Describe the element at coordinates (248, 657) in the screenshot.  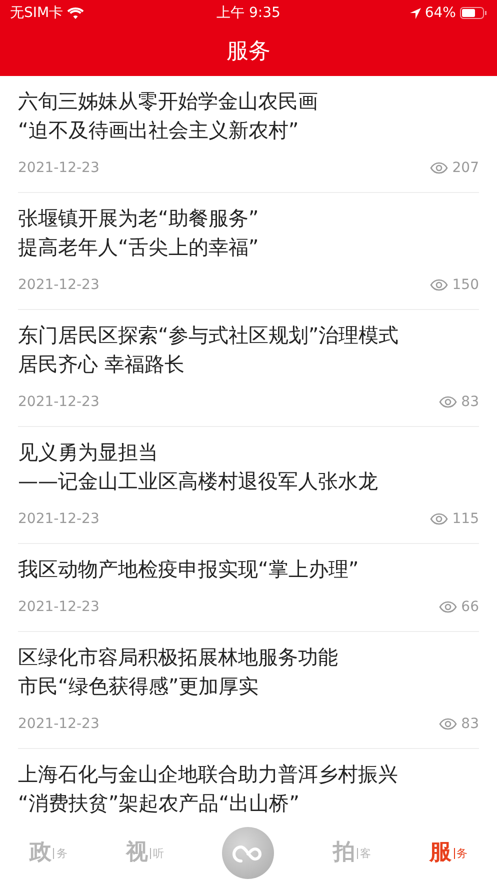
I see `article-title: 区绿化市容局积极拓展林地服务功能` at that location.